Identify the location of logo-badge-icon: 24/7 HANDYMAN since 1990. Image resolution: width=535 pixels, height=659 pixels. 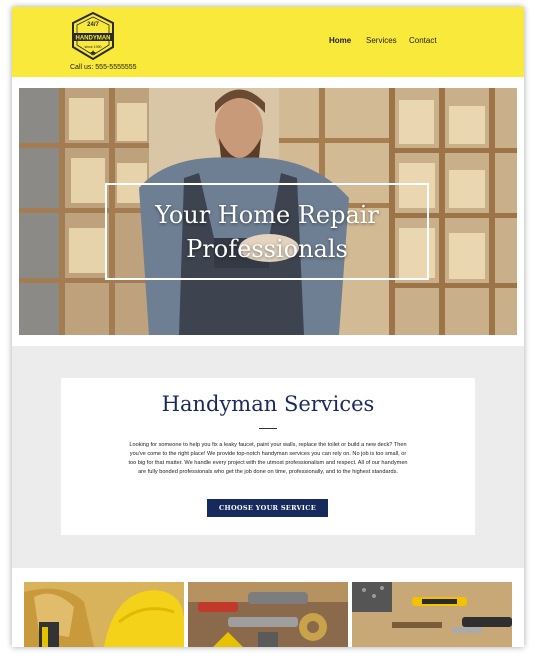
(93, 36).